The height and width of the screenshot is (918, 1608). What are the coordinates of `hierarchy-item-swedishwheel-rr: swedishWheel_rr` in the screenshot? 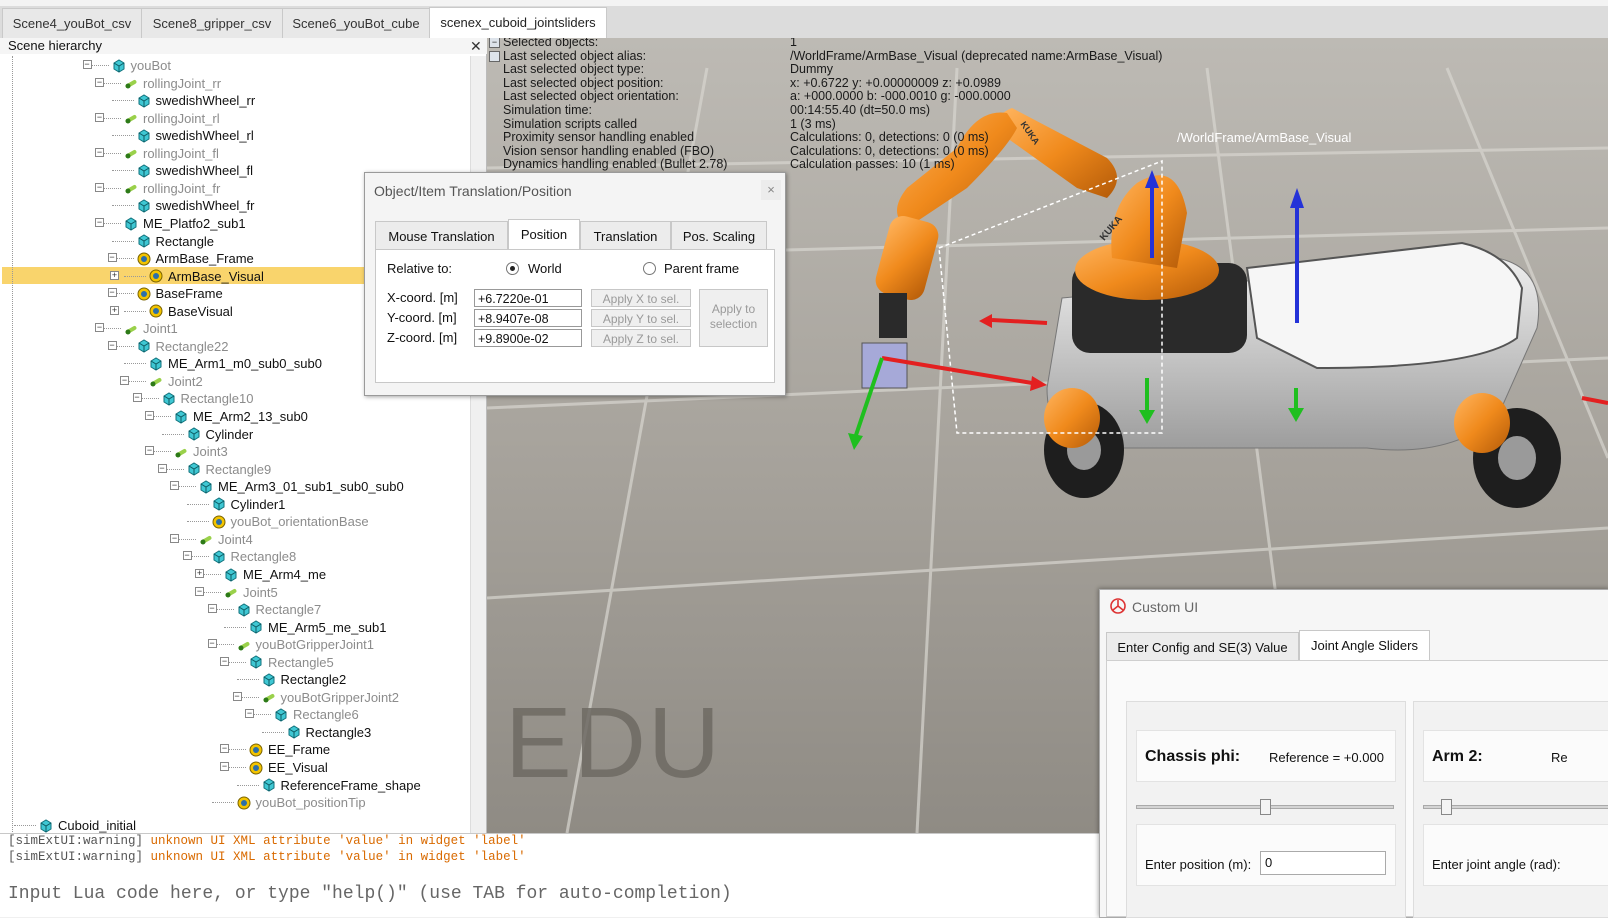 It's located at (195, 99).